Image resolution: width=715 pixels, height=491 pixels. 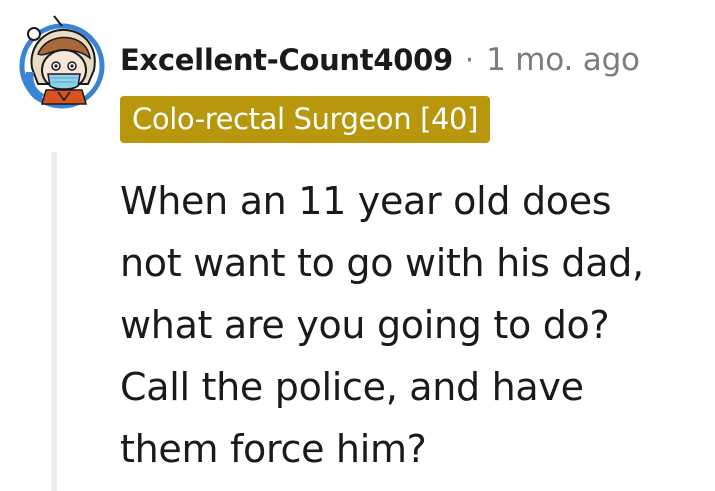 What do you see at coordinates (286, 60) in the screenshot?
I see `author-username: Excellent-Count4009` at bounding box center [286, 60].